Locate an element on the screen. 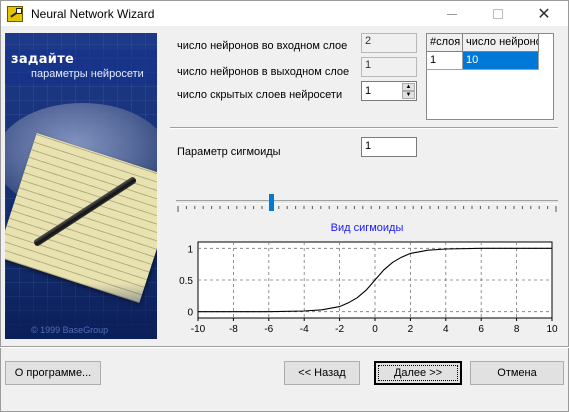 The image size is (569, 412). spin-up-icon: ▲ is located at coordinates (408, 87).